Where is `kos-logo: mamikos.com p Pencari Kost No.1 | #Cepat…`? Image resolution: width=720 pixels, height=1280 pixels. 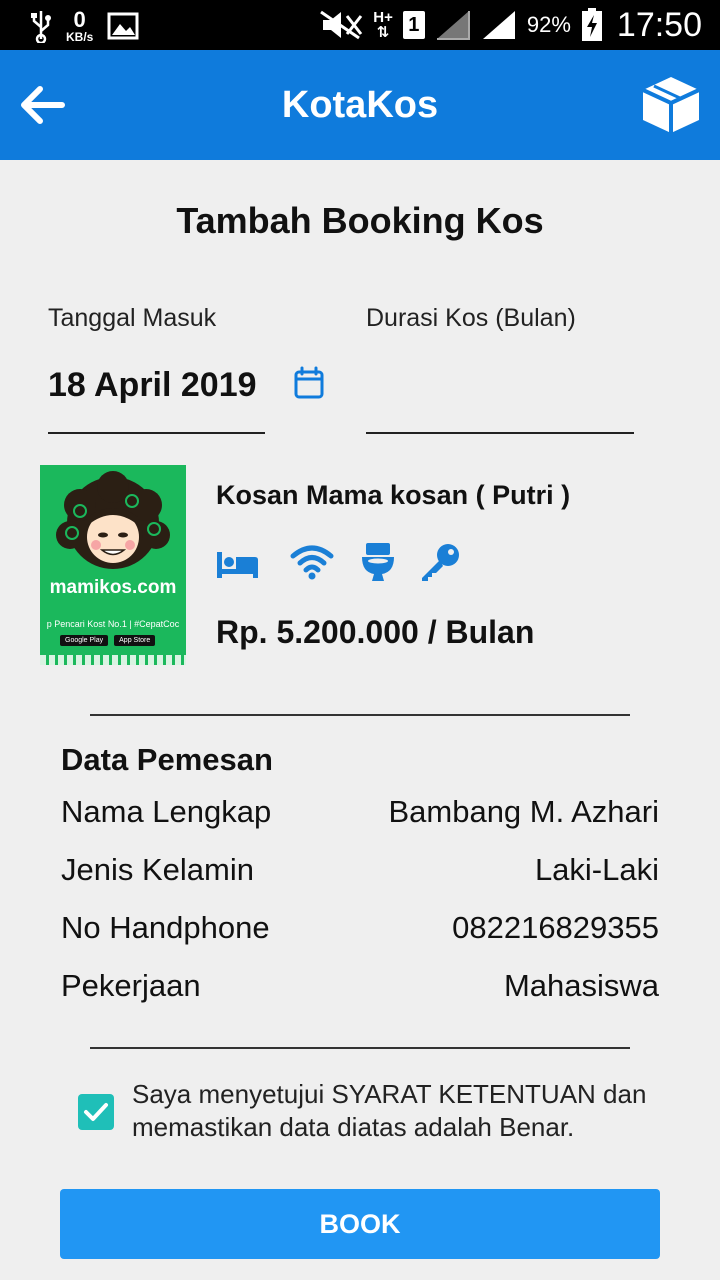
kos-logo: mamikos.com p Pencari Kost No.1 | #Cepat… is located at coordinates (113, 565).